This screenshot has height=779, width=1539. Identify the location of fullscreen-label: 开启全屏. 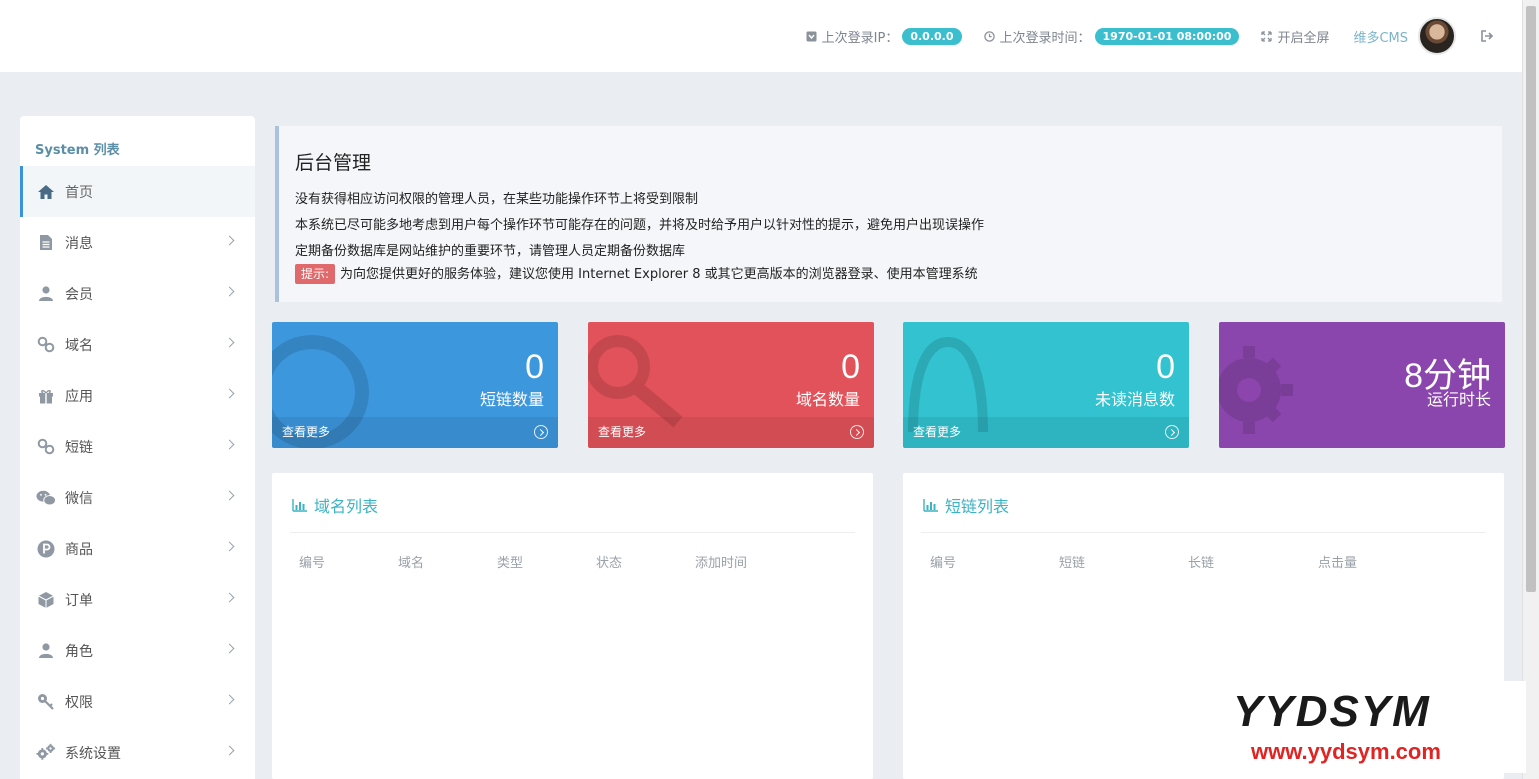
(1303, 38).